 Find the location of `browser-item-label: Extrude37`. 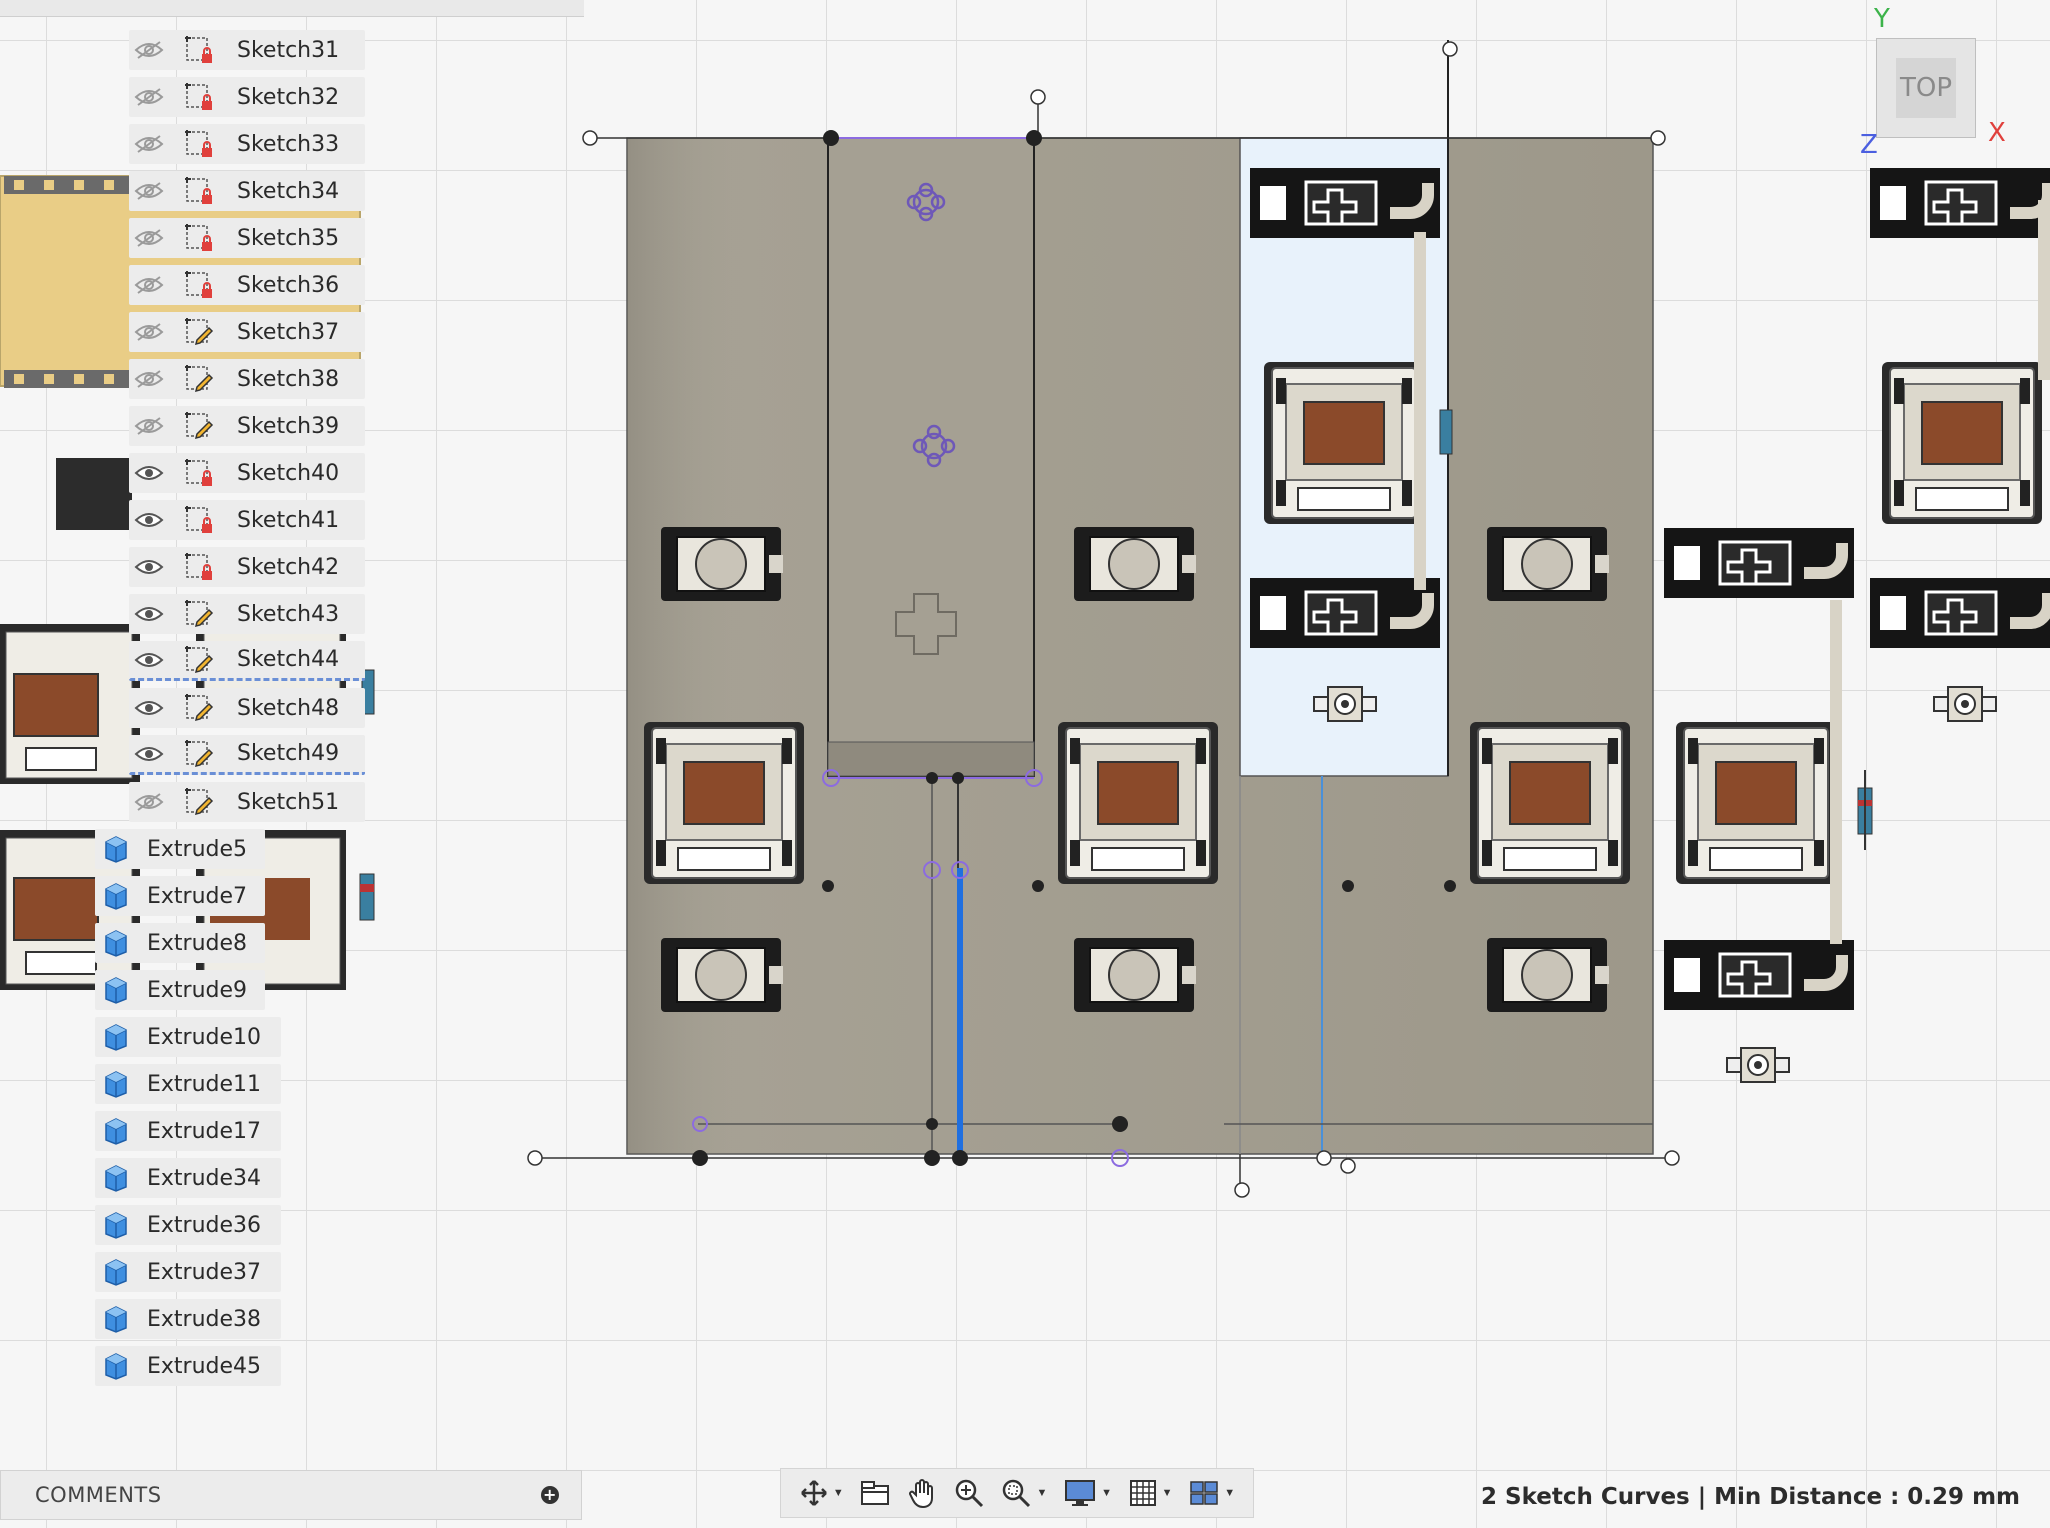

browser-item-label: Extrude37 is located at coordinates (204, 1272).